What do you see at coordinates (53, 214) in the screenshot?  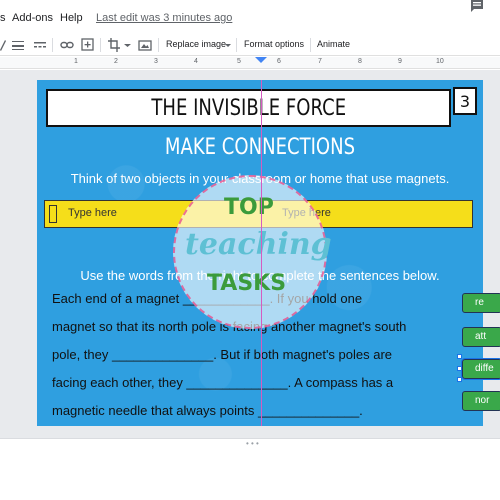 I see `drag-handle-icon` at bounding box center [53, 214].